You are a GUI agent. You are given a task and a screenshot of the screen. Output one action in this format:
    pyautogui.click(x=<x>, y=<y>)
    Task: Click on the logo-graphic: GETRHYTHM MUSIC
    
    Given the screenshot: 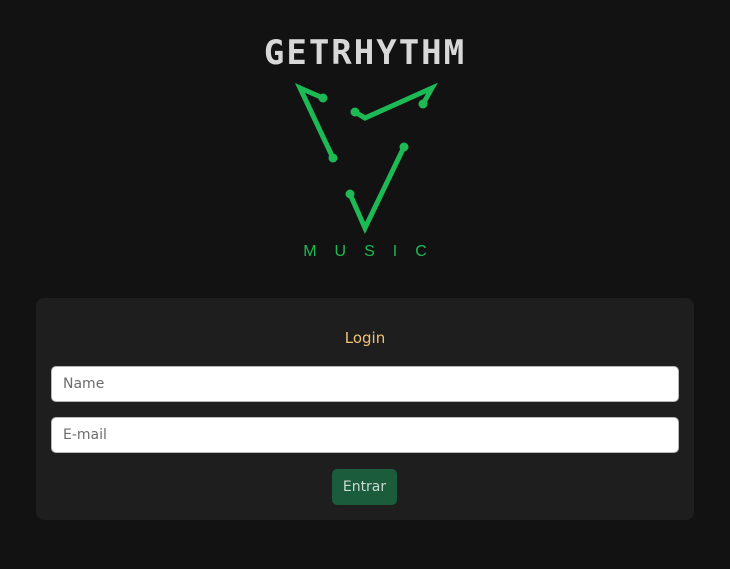 What is the action you would take?
    pyautogui.click(x=365, y=146)
    